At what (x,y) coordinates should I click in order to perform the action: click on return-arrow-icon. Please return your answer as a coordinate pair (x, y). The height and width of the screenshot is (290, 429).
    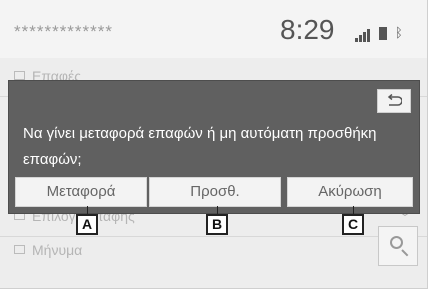
    Looking at the image, I should click on (394, 100).